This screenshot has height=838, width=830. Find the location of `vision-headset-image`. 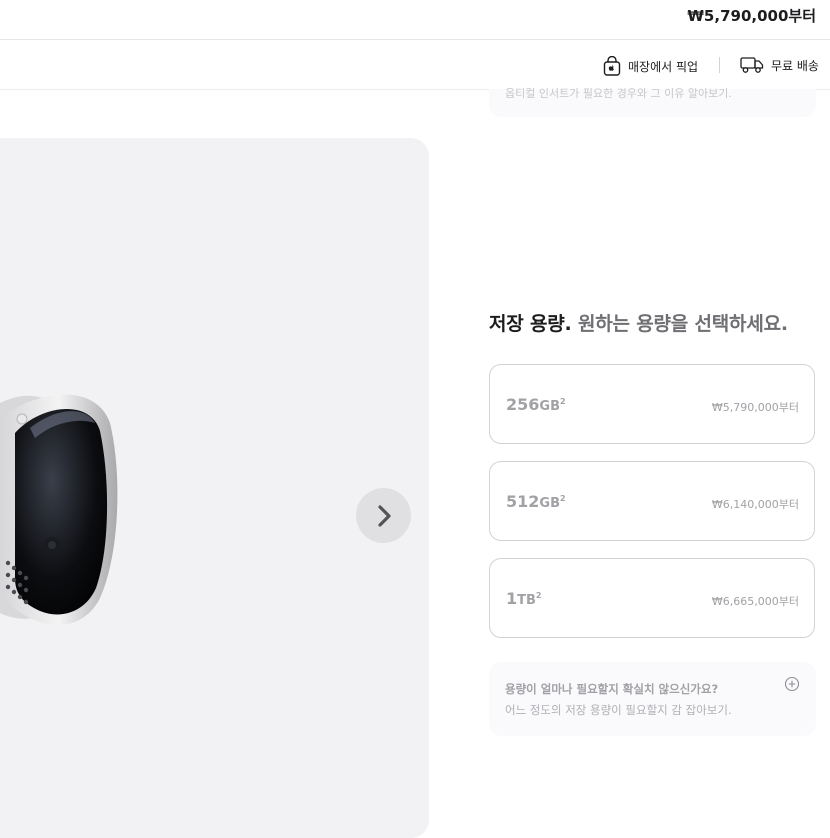

vision-headset-image is located at coordinates (59, 510).